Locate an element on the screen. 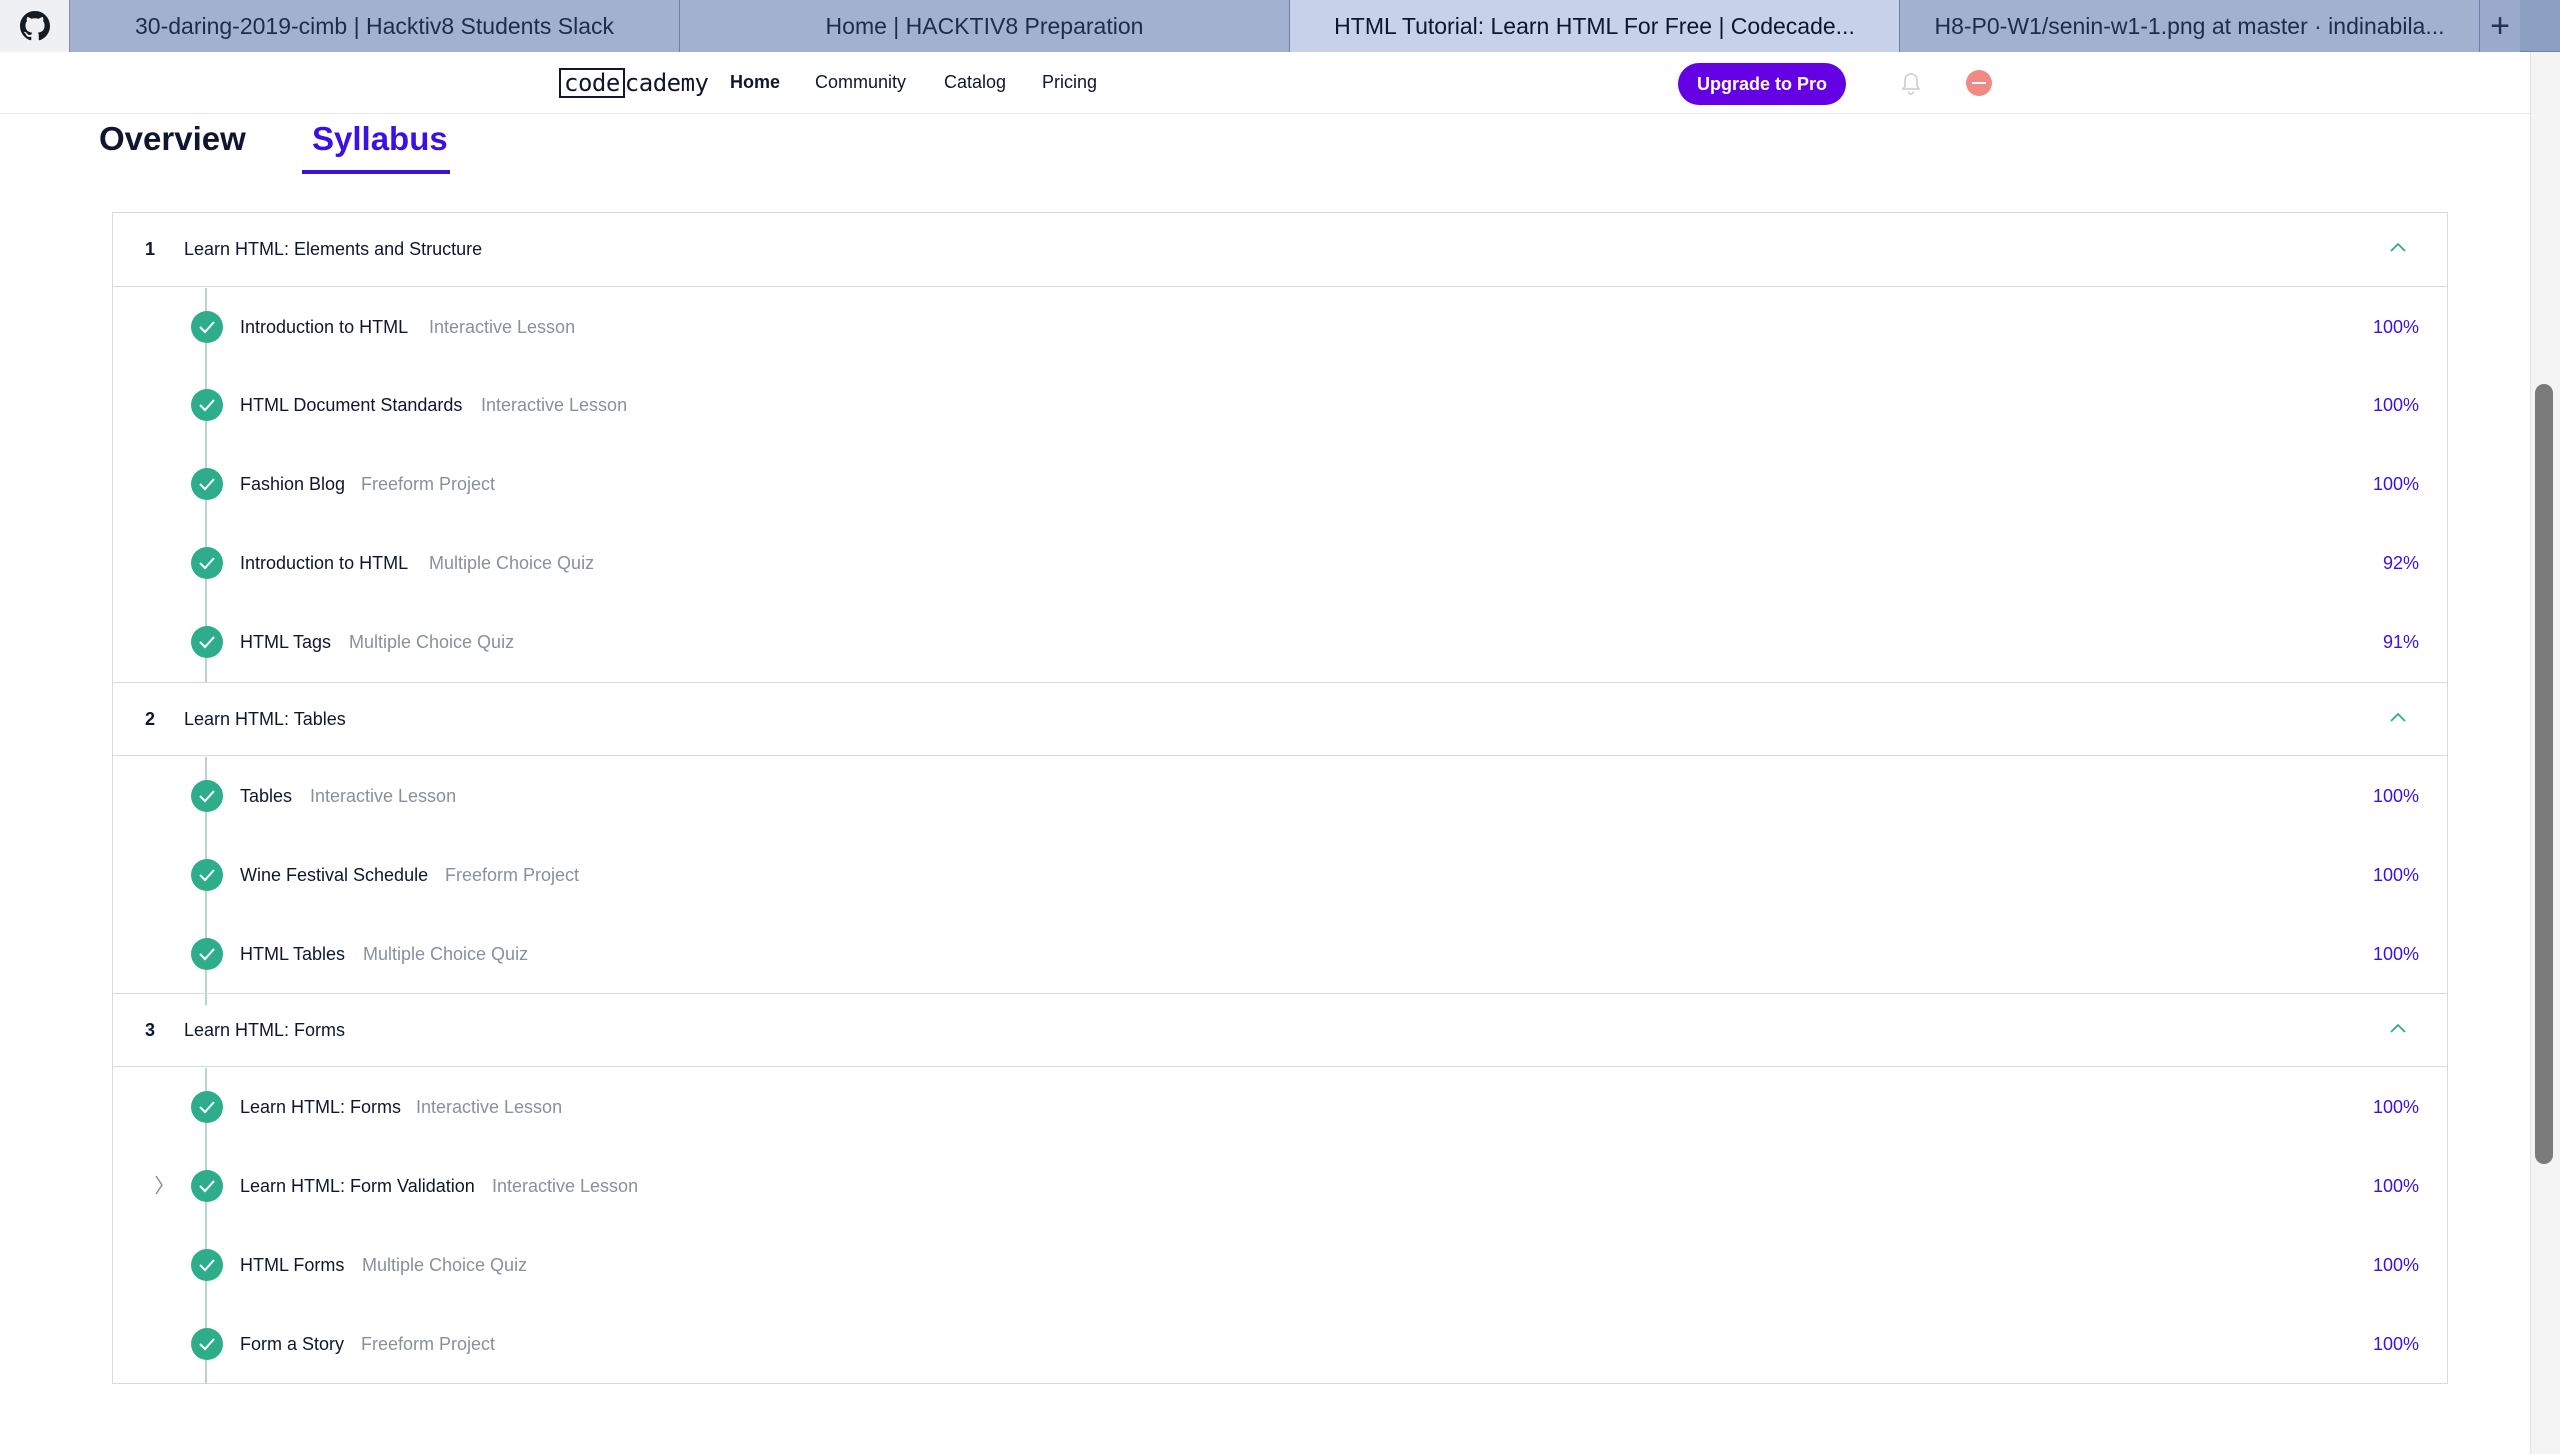 The height and width of the screenshot is (1454, 2560). lesson-name: Fashion Blog is located at coordinates (293, 484).